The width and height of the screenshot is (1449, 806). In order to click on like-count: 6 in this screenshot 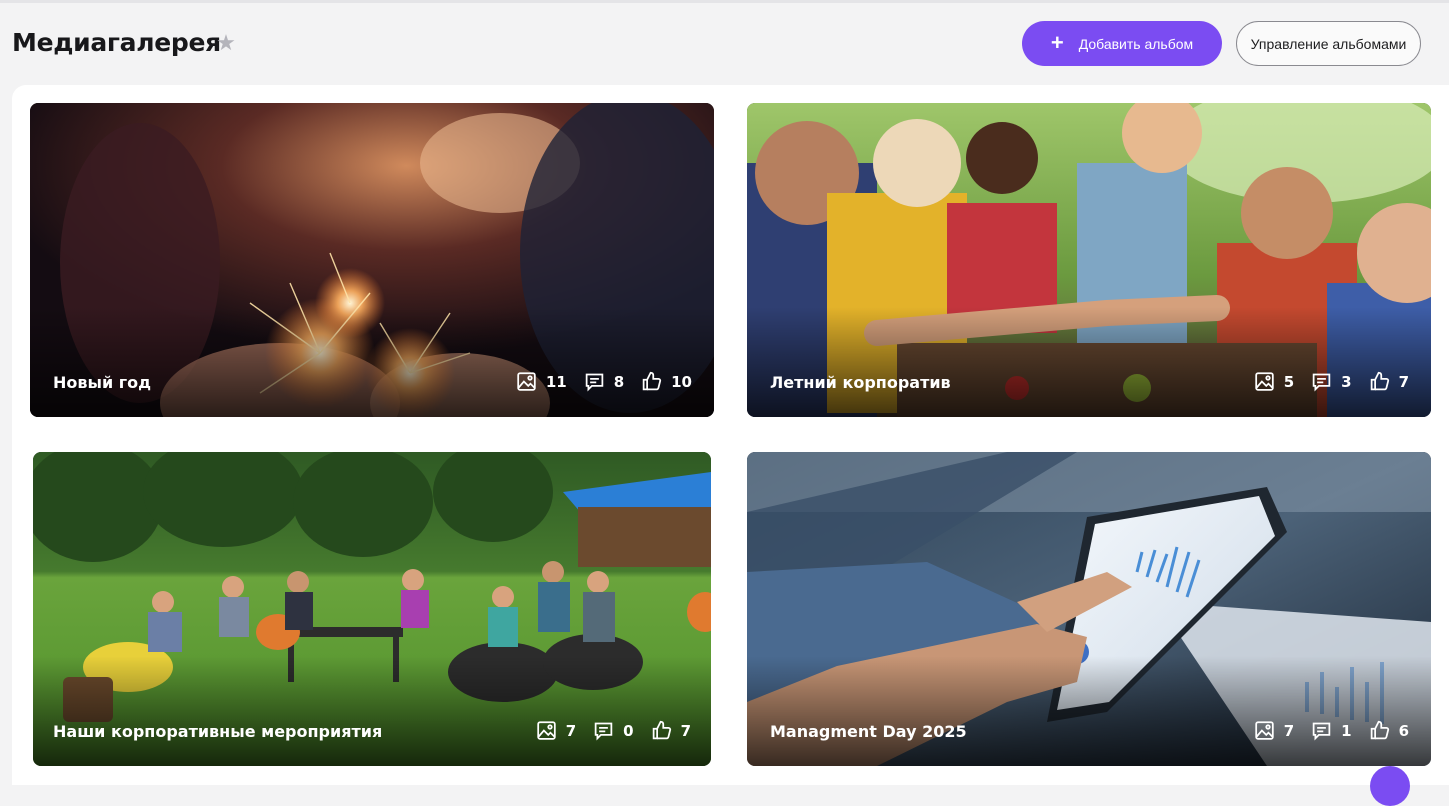, I will do `click(1389, 730)`.